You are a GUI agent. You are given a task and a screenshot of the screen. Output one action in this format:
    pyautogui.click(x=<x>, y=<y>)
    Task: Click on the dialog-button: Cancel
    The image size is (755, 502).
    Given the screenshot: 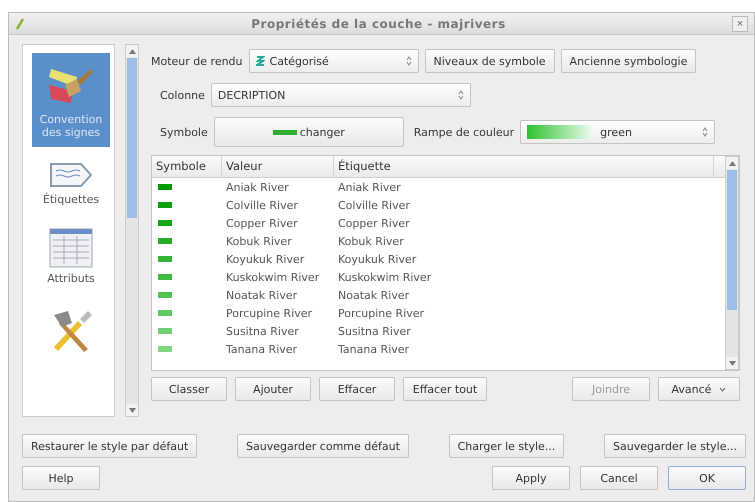 What is the action you would take?
    pyautogui.click(x=619, y=478)
    